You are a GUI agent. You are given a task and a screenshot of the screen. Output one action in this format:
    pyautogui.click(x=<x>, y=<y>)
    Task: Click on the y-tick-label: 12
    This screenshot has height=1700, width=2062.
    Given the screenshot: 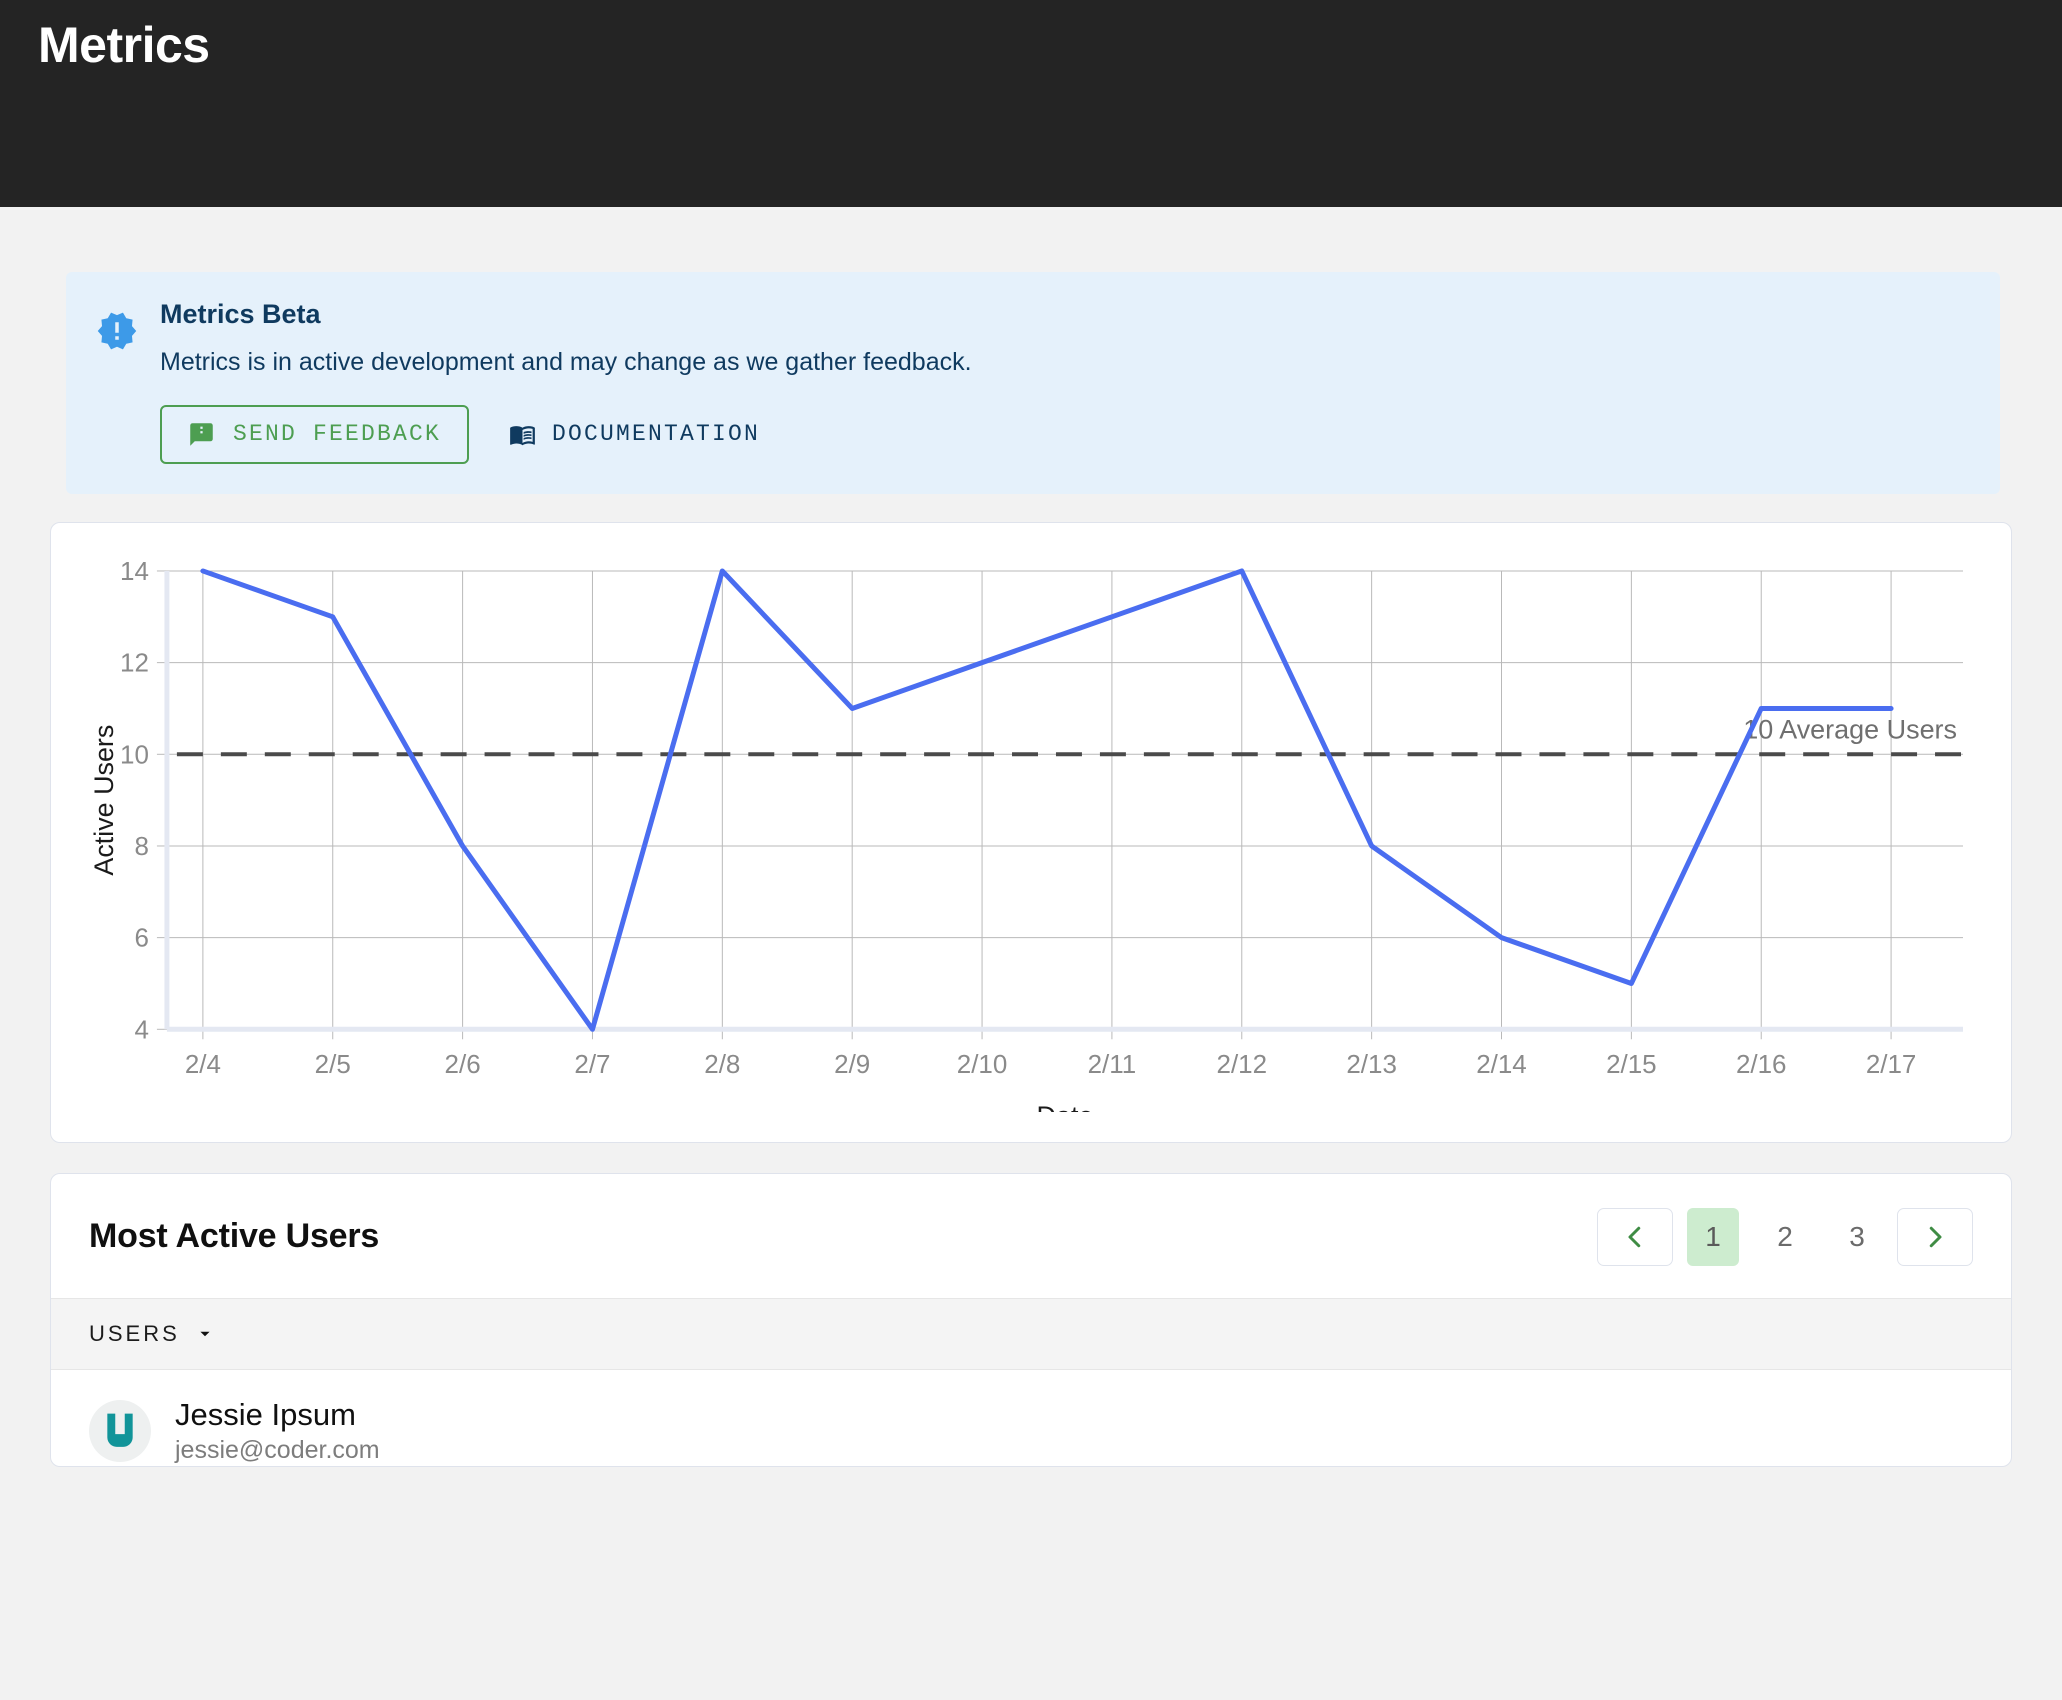 What is the action you would take?
    pyautogui.click(x=134, y=664)
    